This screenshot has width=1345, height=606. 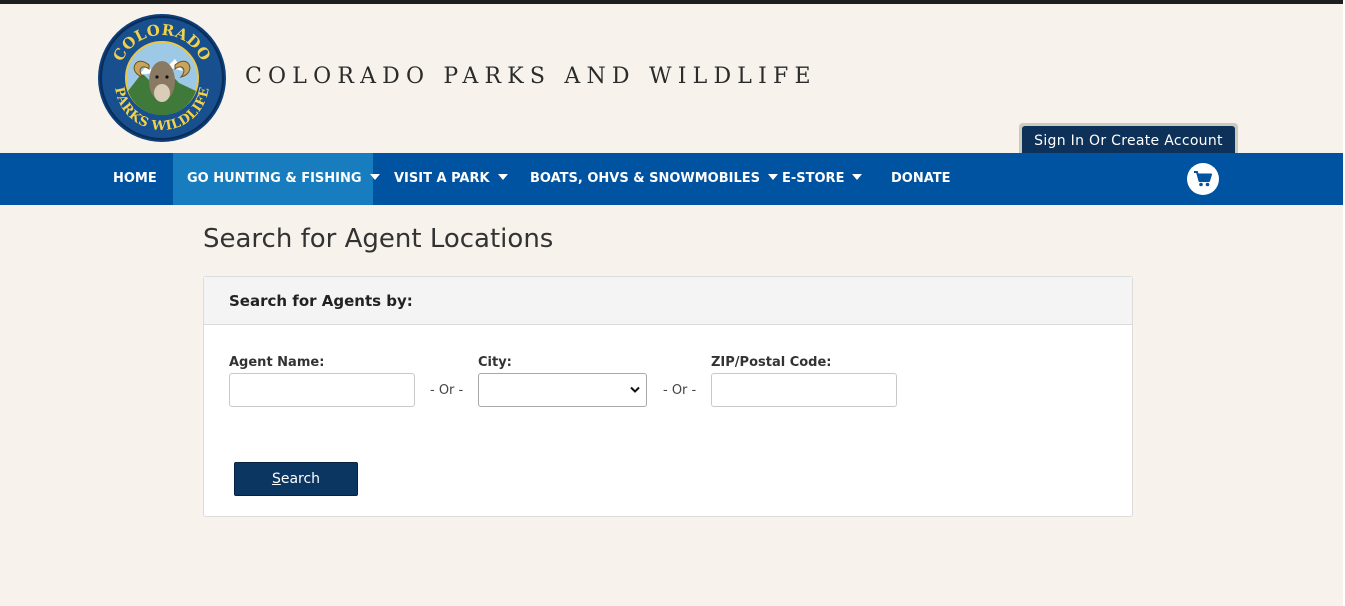 What do you see at coordinates (645, 178) in the screenshot?
I see `nav-item-label: BOATS, OHVS & SNOWMOBILES` at bounding box center [645, 178].